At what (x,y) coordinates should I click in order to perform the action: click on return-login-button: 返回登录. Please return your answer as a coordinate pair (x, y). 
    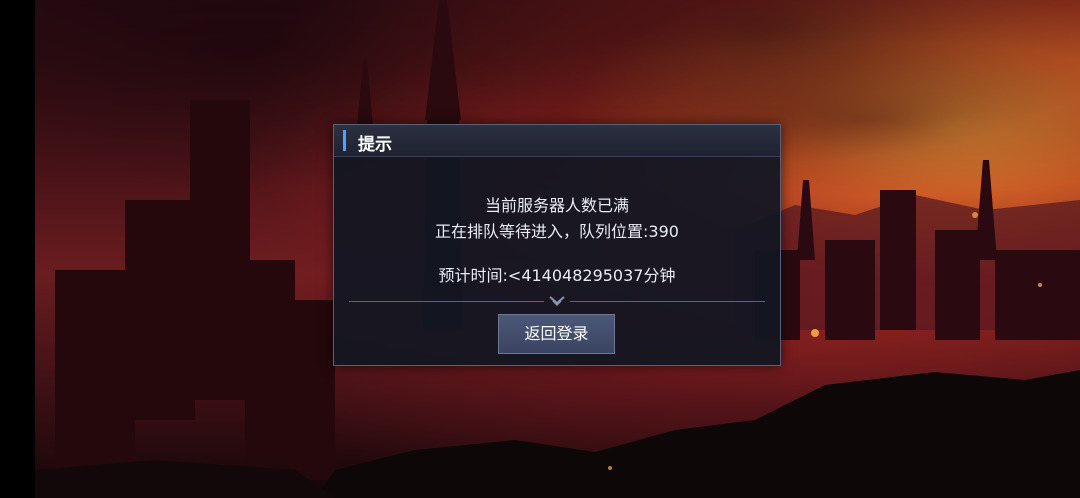
    Looking at the image, I should click on (556, 334).